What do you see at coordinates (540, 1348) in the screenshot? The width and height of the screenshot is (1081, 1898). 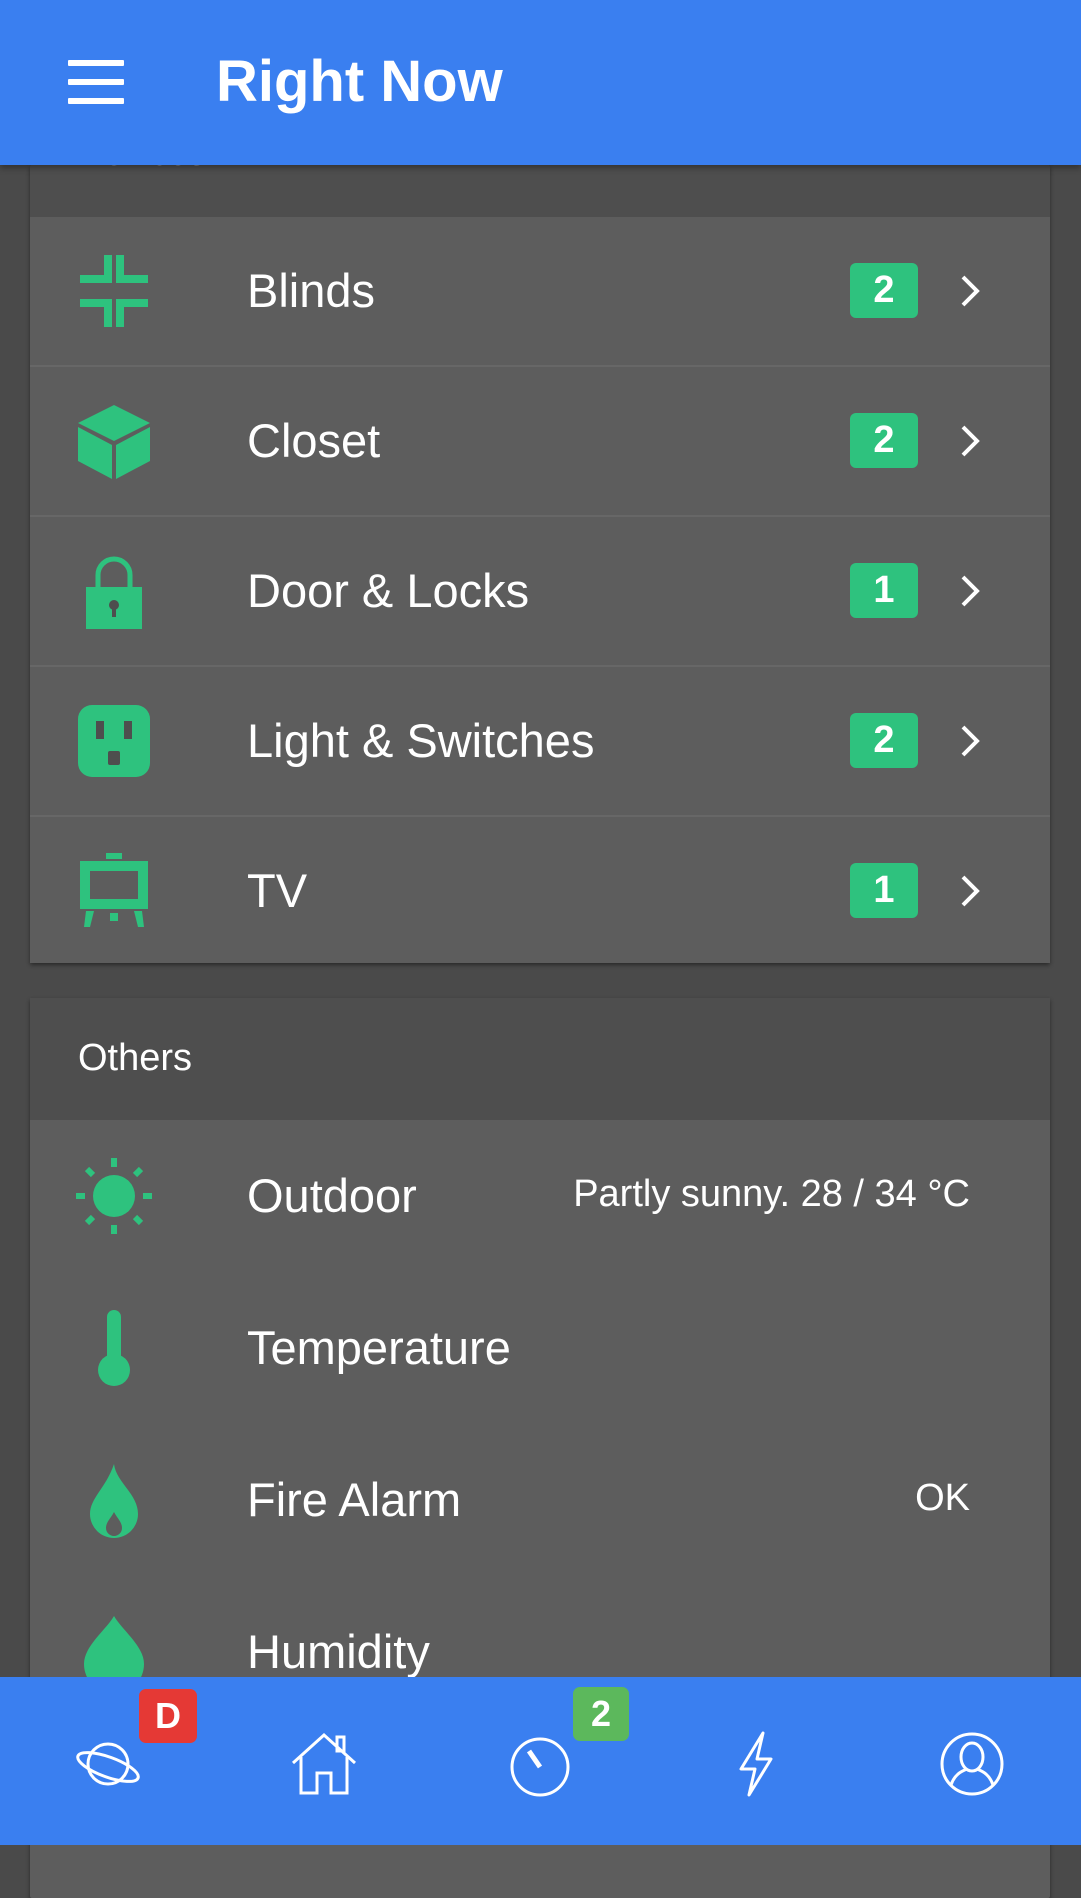 I see `others-row-temperature: Temperature` at bounding box center [540, 1348].